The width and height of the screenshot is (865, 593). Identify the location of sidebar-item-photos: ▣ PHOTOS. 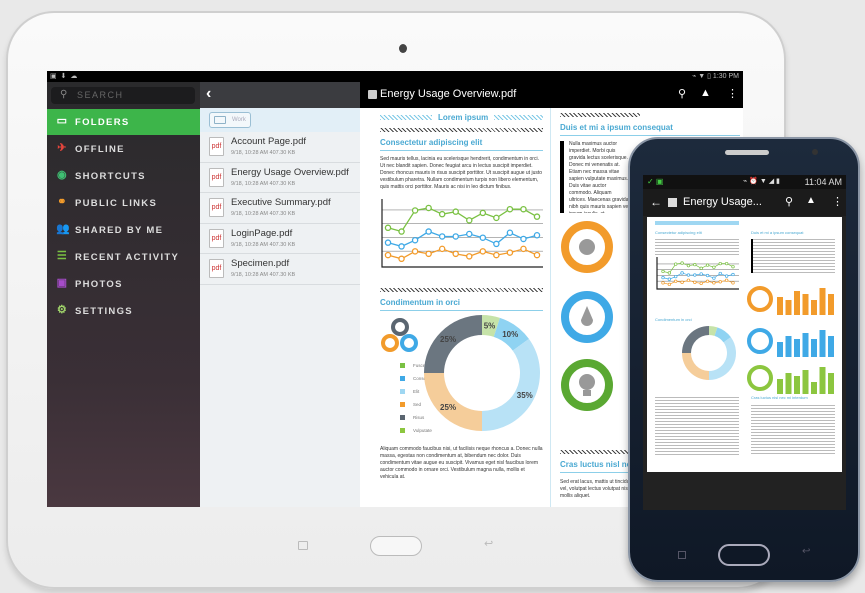
(123, 284).